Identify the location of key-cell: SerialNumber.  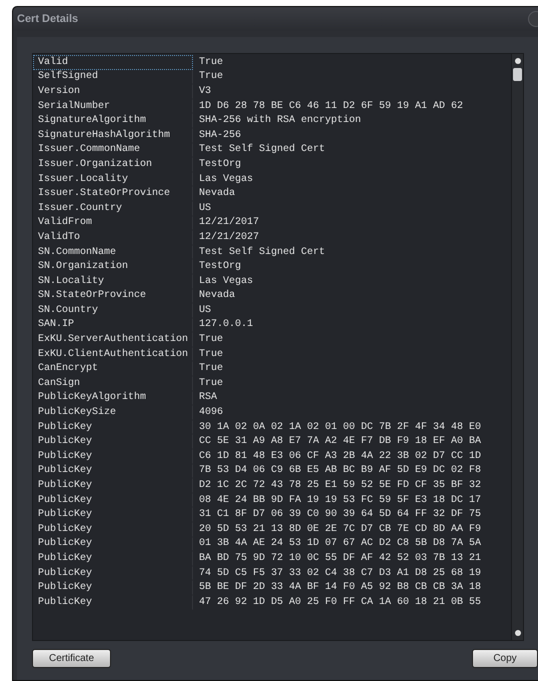
(113, 106).